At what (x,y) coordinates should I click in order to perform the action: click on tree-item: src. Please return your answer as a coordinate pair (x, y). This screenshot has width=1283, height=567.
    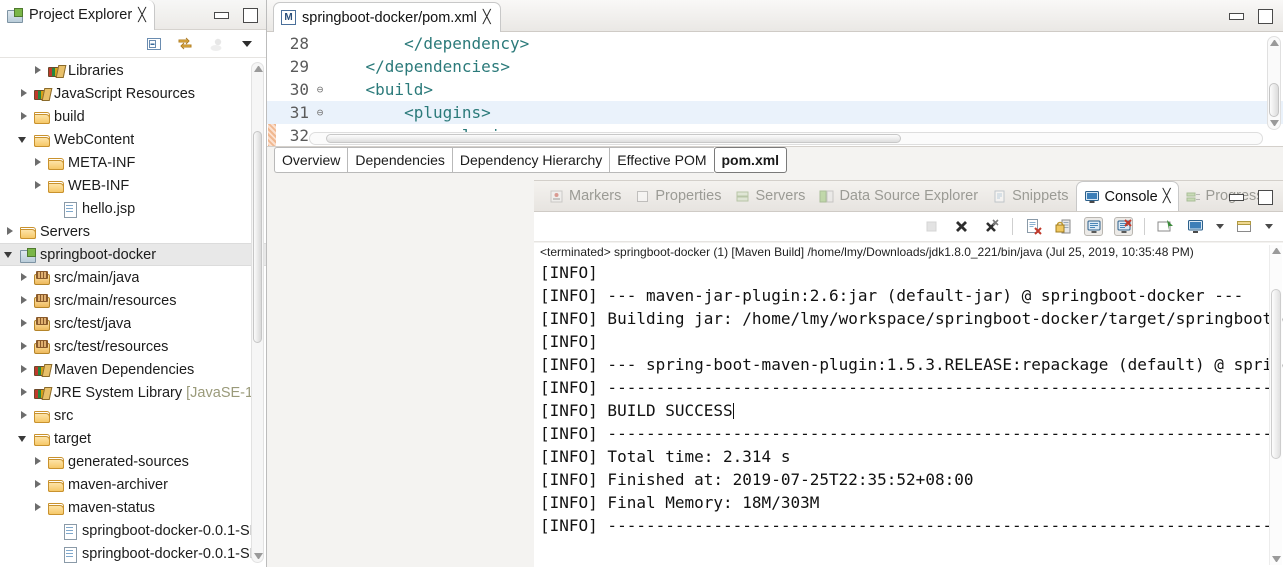
    Looking at the image, I should click on (133, 415).